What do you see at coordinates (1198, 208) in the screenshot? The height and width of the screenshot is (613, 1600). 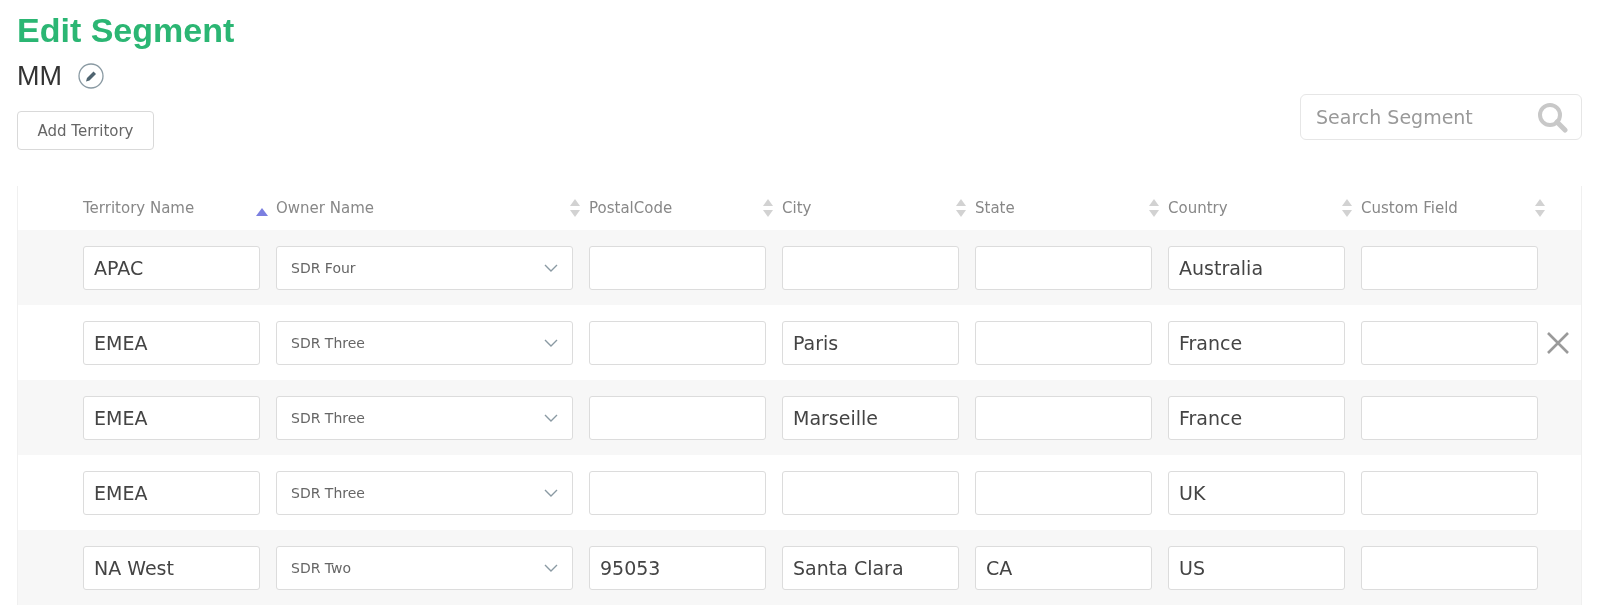 I see `column-header: Country` at bounding box center [1198, 208].